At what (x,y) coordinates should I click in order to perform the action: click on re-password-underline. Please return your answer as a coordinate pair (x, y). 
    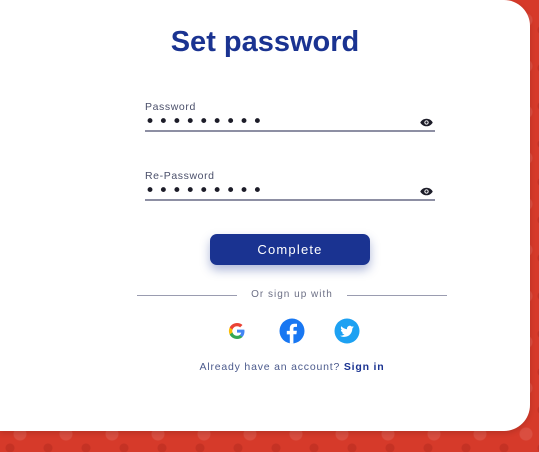
    Looking at the image, I should click on (290, 200).